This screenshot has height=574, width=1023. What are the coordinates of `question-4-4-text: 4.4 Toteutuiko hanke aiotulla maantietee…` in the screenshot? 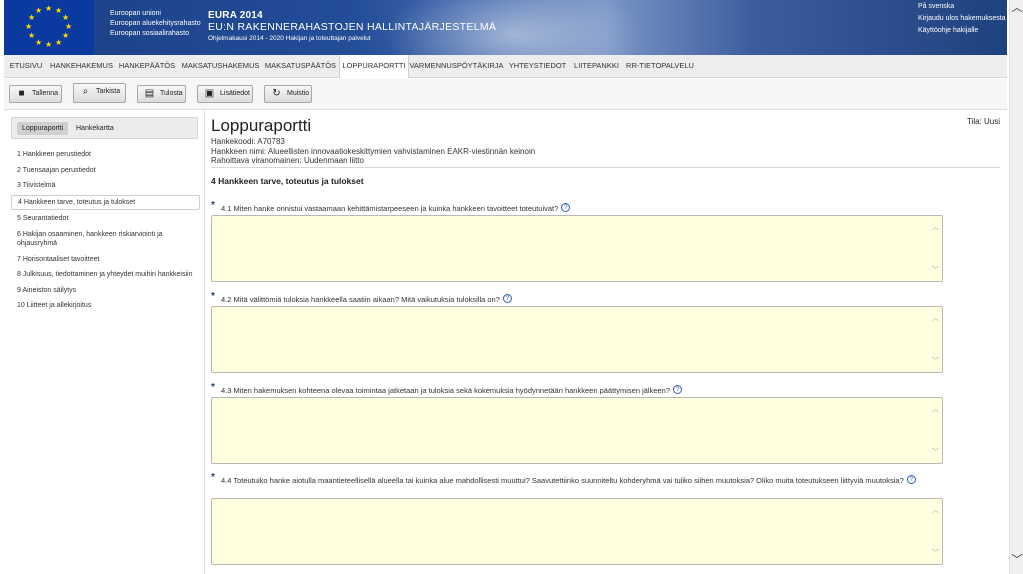 It's located at (562, 480).